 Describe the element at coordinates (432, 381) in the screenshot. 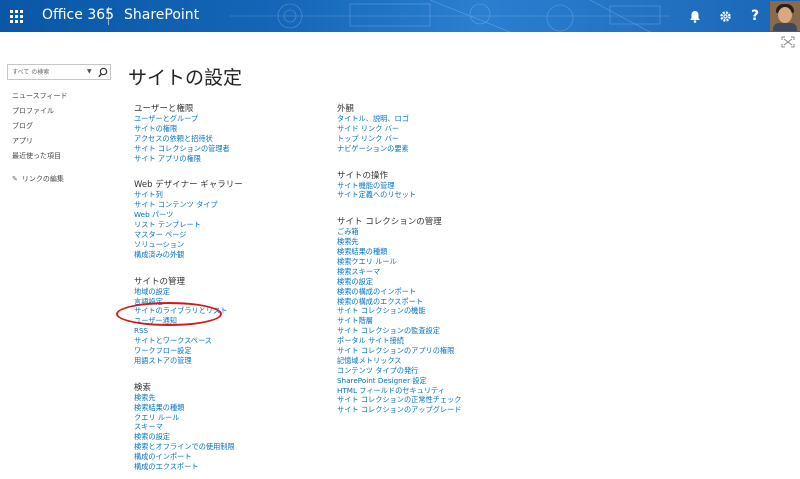

I see `settings-link: SharePoint Designer 設定` at that location.